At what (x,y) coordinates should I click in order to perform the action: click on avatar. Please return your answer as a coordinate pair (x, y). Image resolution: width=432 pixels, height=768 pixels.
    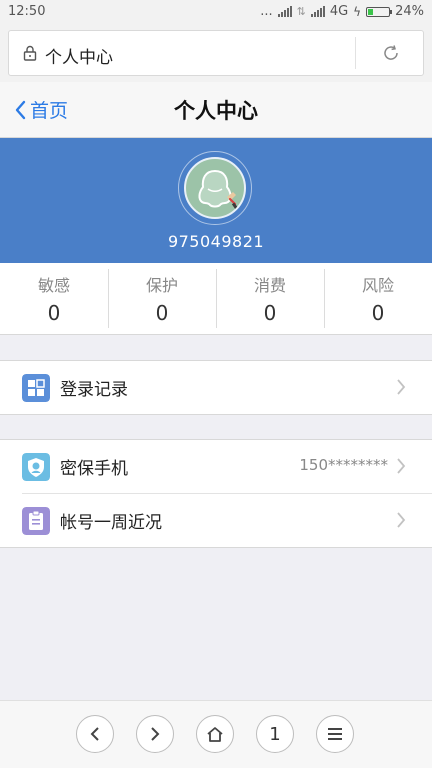
    Looking at the image, I should click on (215, 188).